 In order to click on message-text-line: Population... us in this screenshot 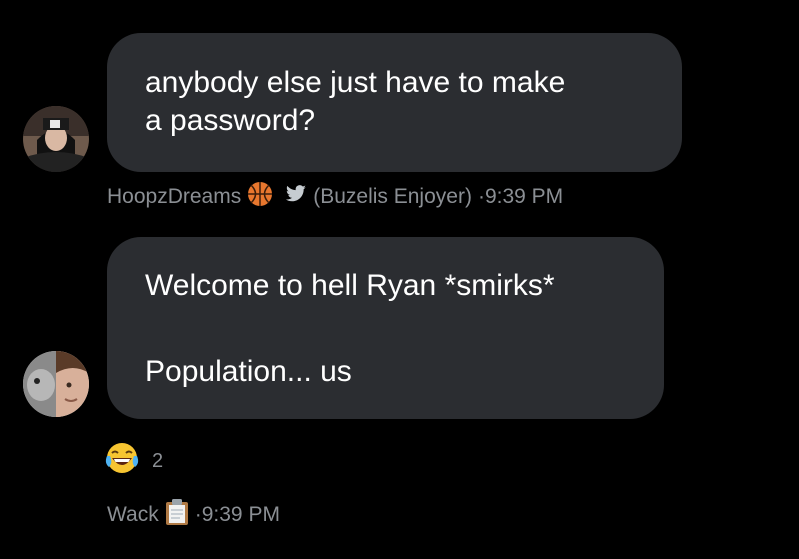, I will do `click(248, 371)`.